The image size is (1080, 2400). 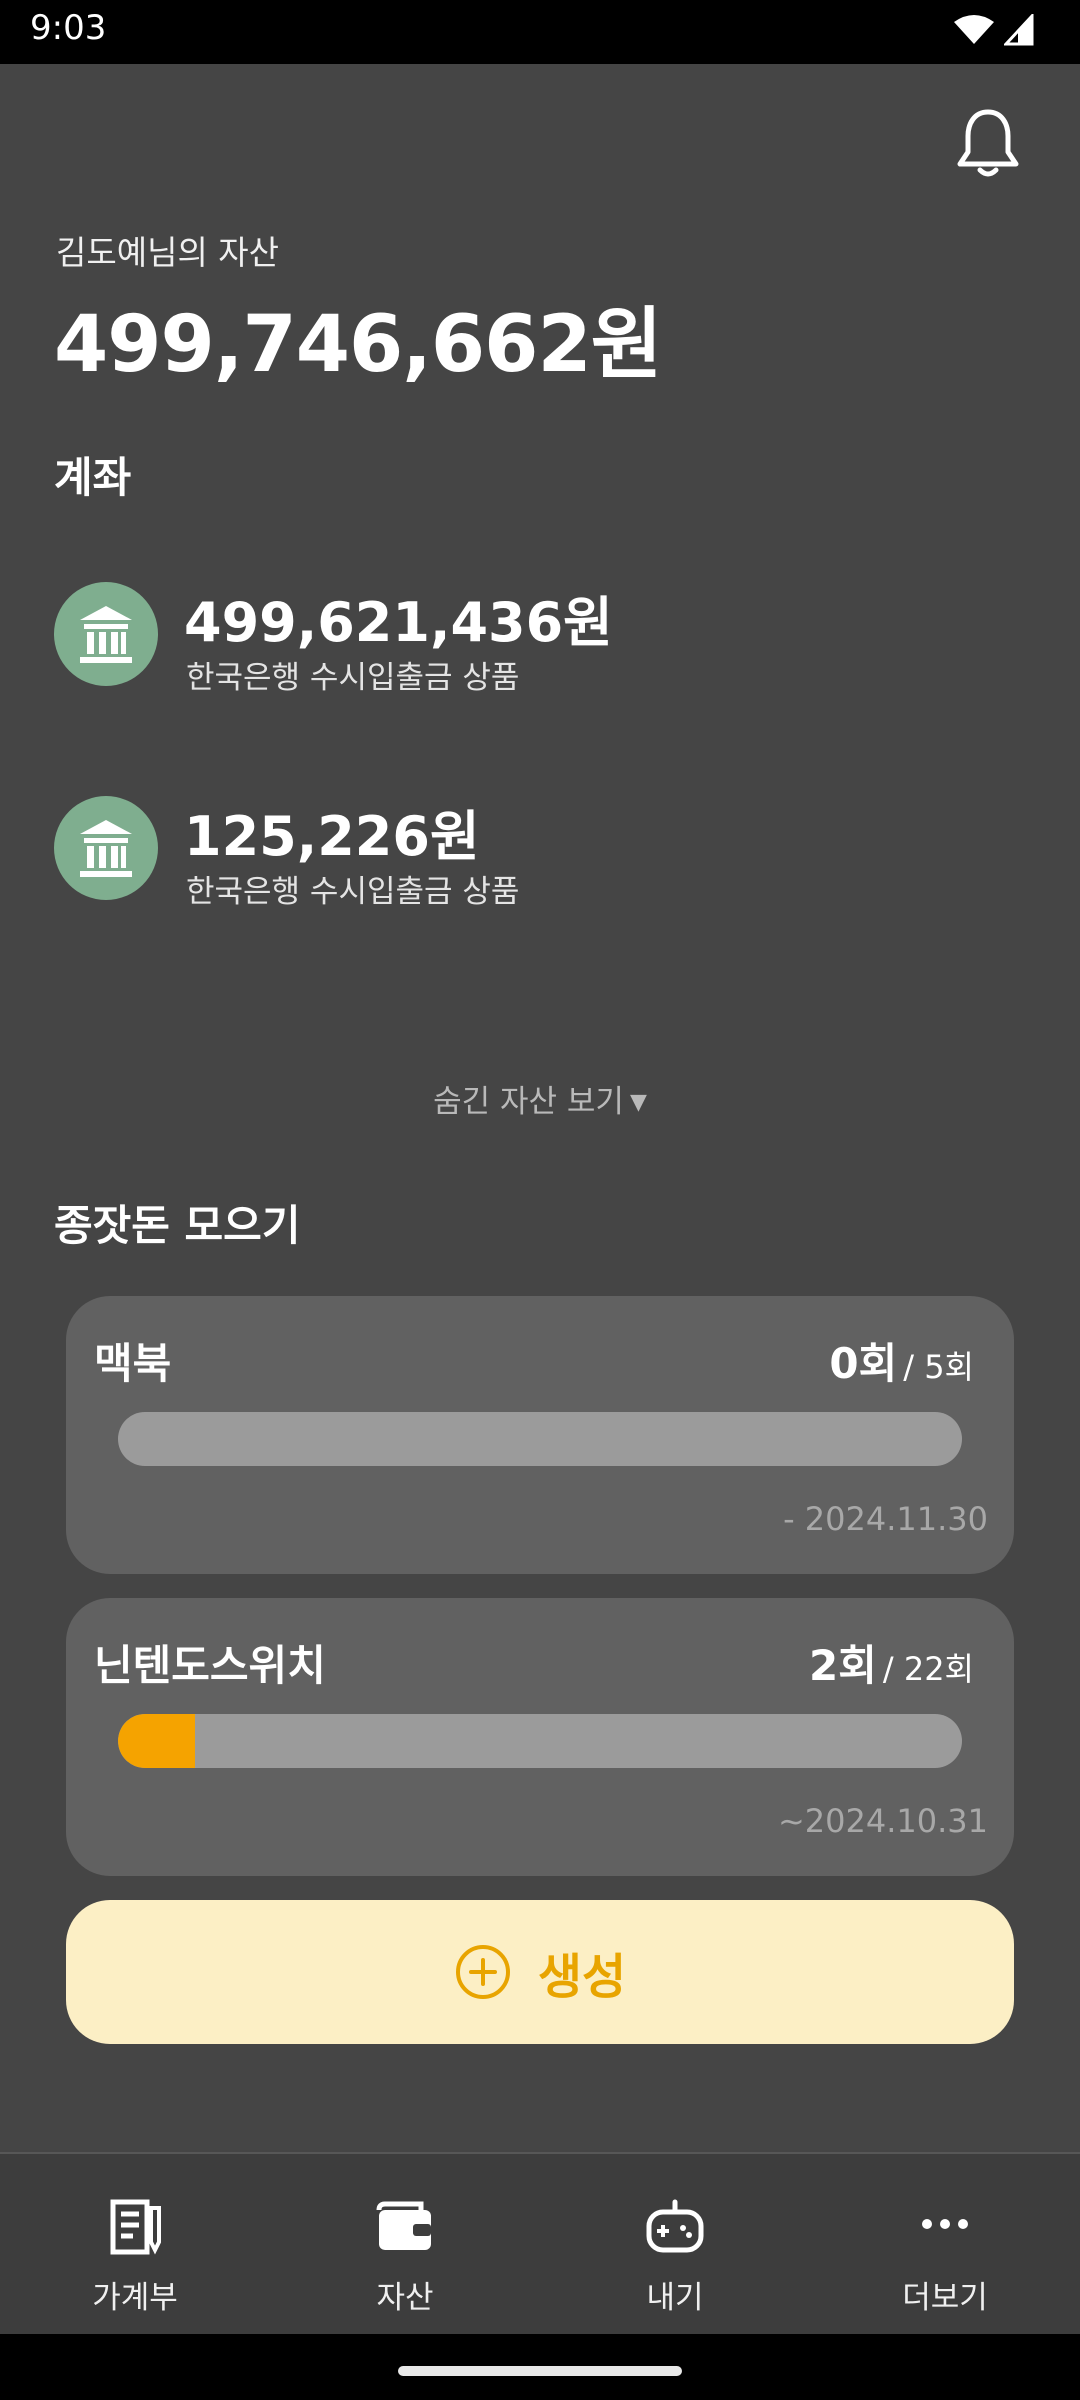 What do you see at coordinates (358, 345) in the screenshot?
I see `total-asset-amount: 499,746,662원` at bounding box center [358, 345].